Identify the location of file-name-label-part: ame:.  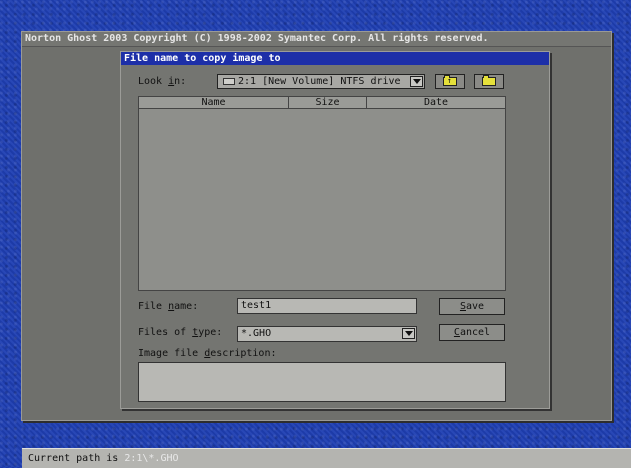
(186, 306).